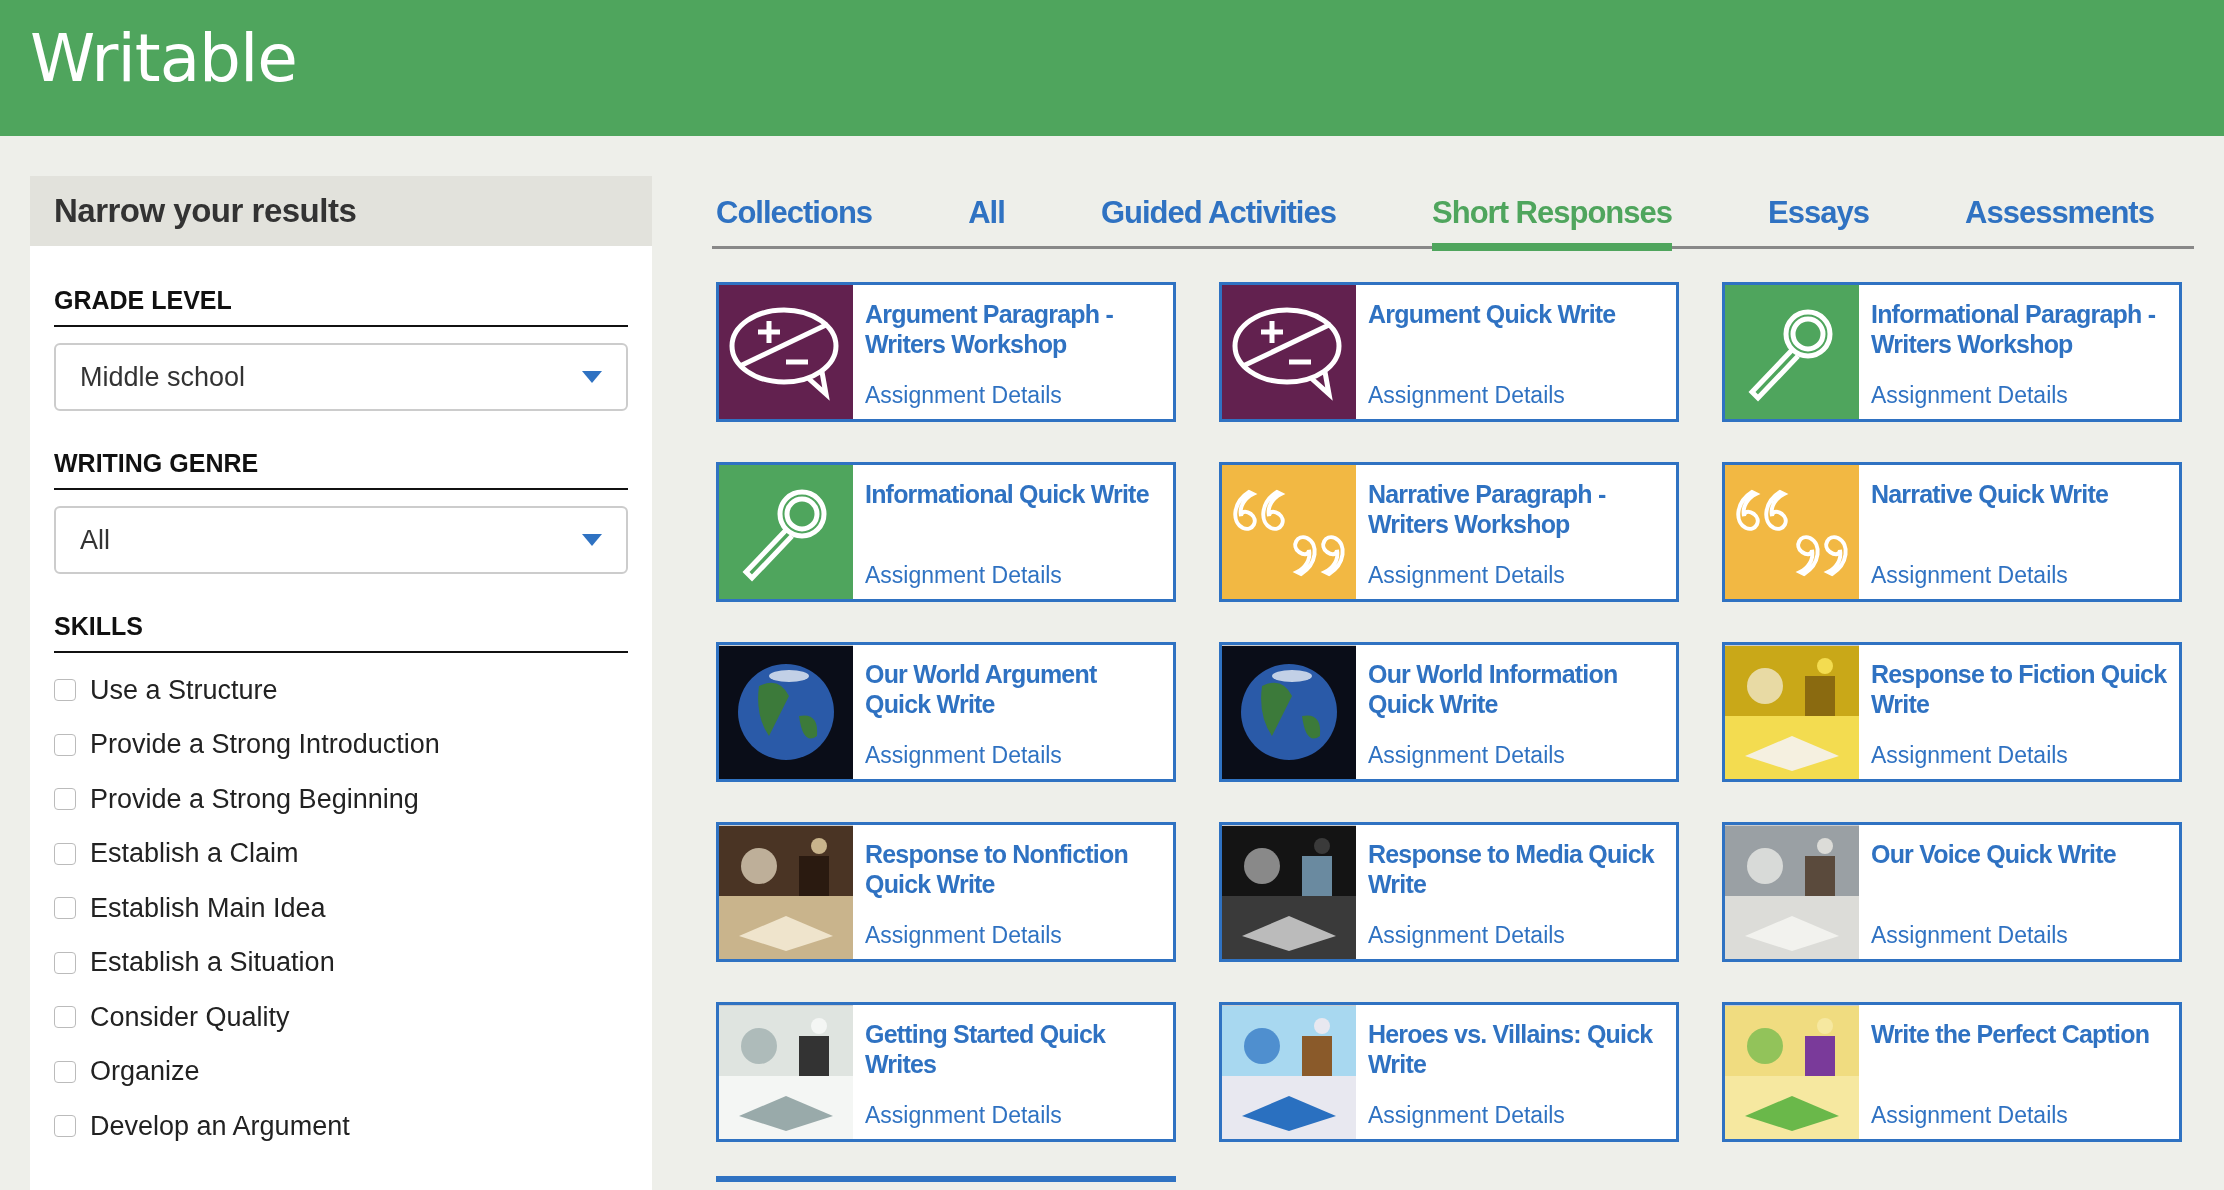 Image resolution: width=2224 pixels, height=1190 pixels. I want to click on assignment-card: Argument Quick Write Assignment Details, so click(1449, 352).